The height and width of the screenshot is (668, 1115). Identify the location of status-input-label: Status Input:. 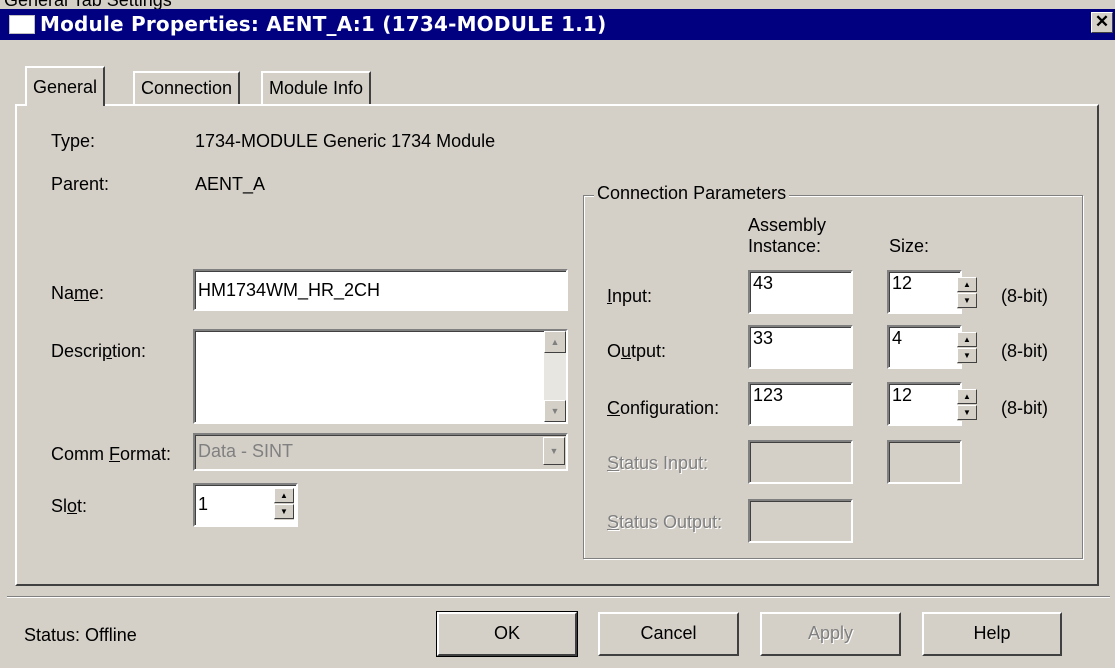
(658, 463).